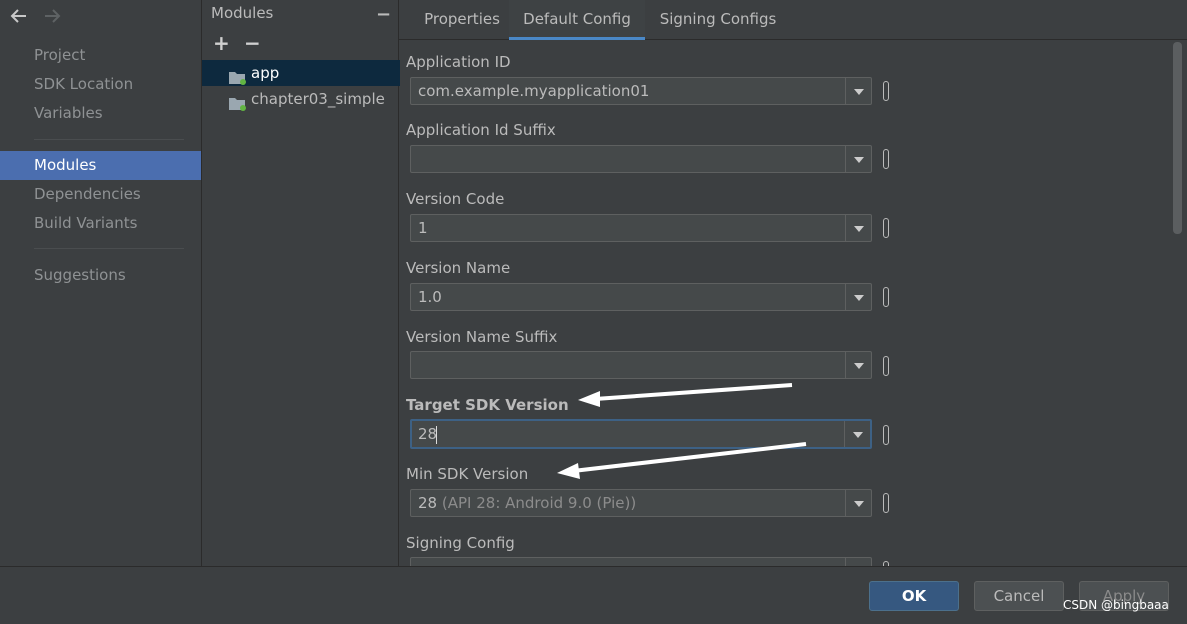 This screenshot has width=1187, height=624. Describe the element at coordinates (682, 460) in the screenshot. I see `arrow-annotation-min-sdk` at that location.